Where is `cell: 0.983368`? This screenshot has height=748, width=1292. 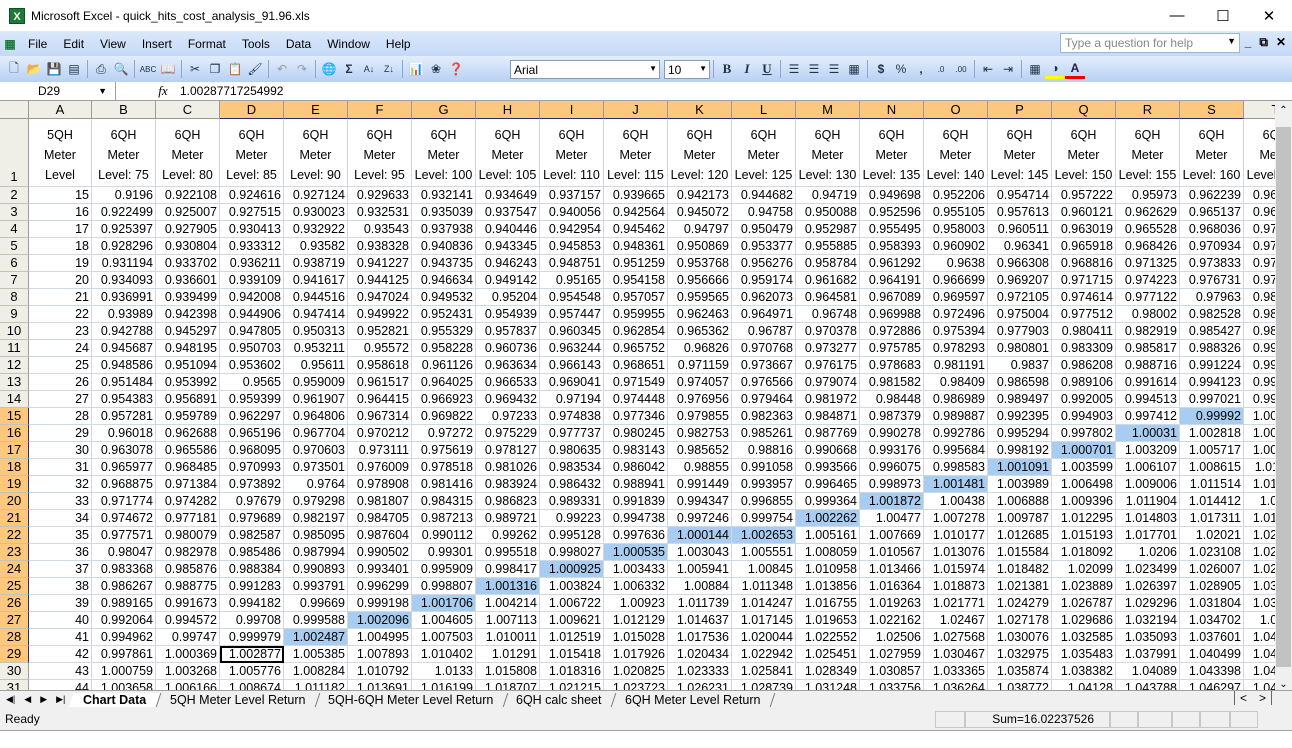 cell: 0.983368 is located at coordinates (124, 569).